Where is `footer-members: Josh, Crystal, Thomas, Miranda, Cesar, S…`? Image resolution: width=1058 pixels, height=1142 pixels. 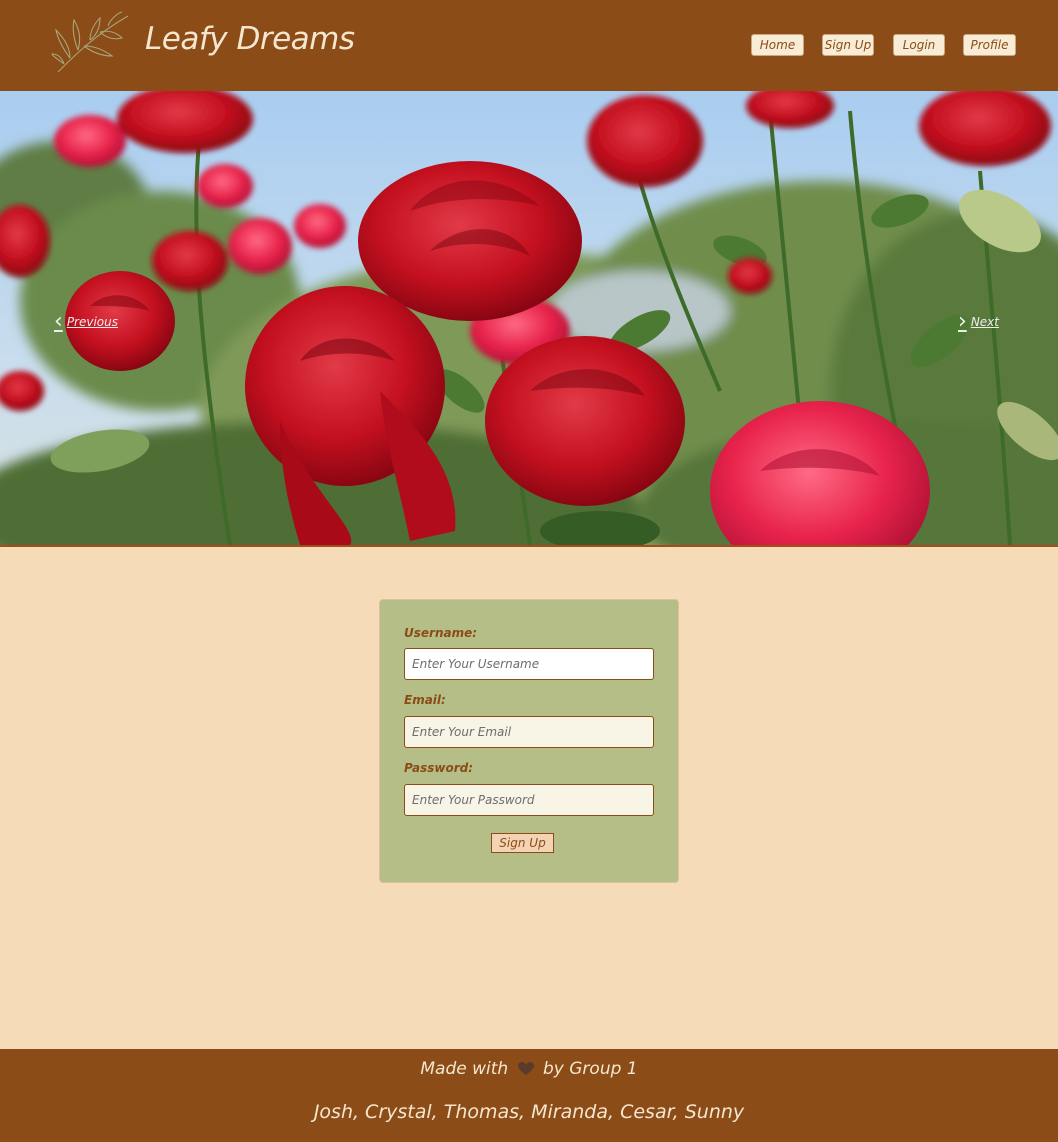 footer-members: Josh, Crystal, Thomas, Miranda, Cesar, S… is located at coordinates (529, 1112).